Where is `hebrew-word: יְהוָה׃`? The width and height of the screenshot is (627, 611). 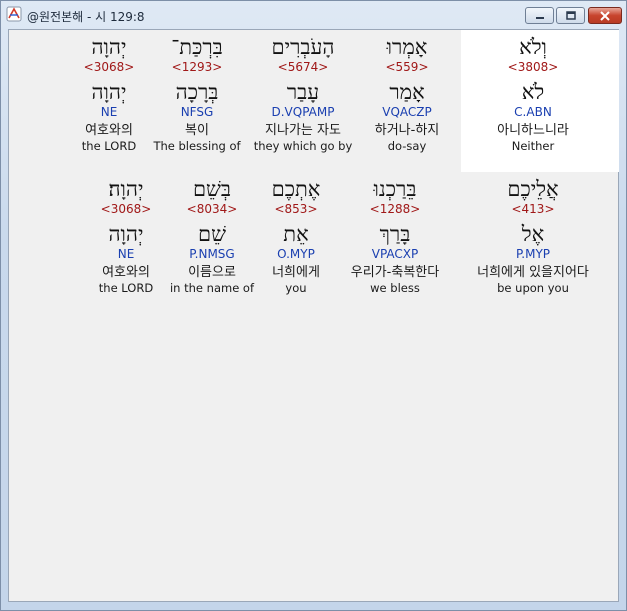
hebrew-word: יְהוָה׃ is located at coordinates (126, 189).